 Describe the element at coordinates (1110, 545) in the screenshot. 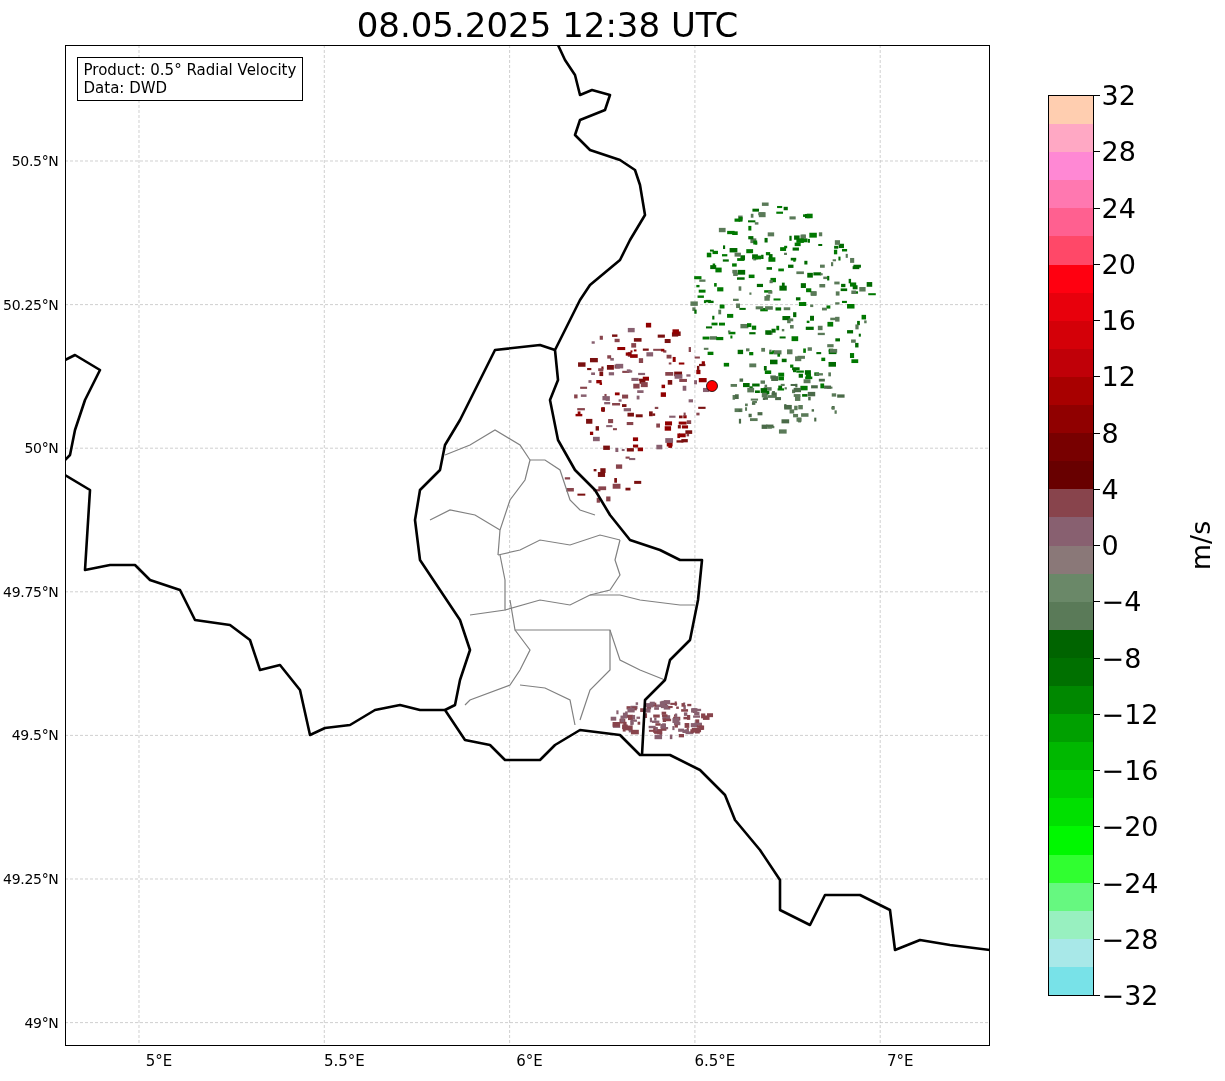

I see `colorbar-tick-label: 0` at that location.